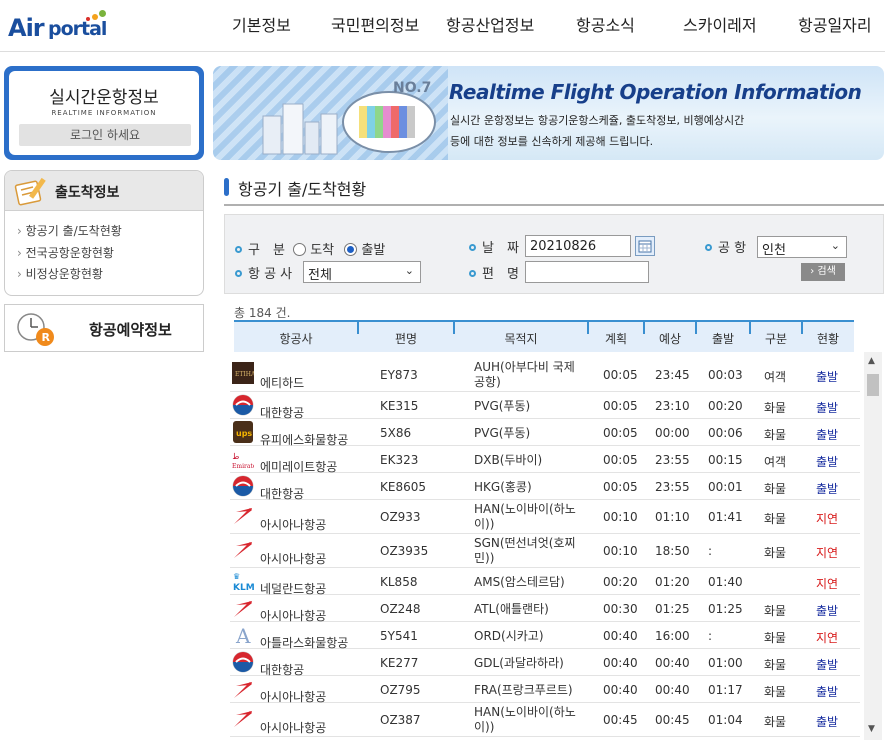 The image size is (885, 740). I want to click on table-row: 대한항공 KE315 PVG(푸동) 00:05 23:10 00:20 화물 출발, so click(545, 406).